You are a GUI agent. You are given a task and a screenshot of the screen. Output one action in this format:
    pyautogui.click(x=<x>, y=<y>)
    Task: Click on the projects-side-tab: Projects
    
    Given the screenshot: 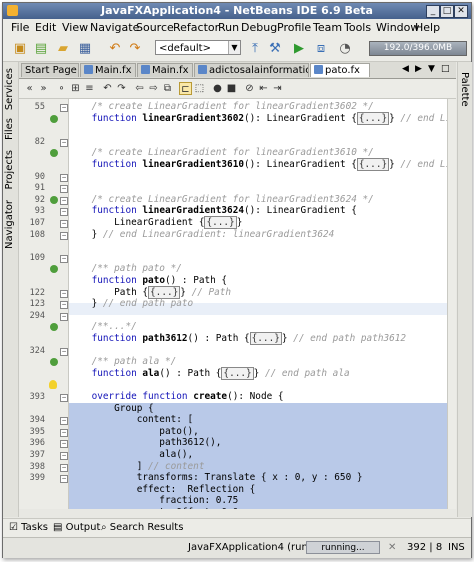 What is the action you would take?
    pyautogui.click(x=9, y=169)
    